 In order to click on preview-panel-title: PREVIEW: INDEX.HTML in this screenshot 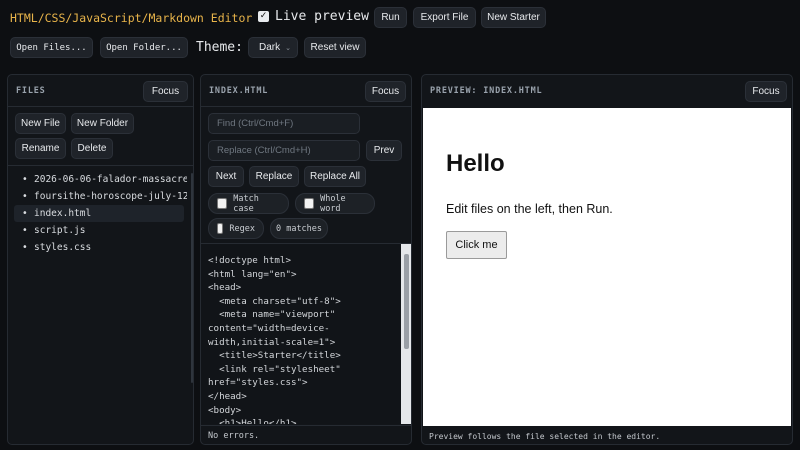, I will do `click(486, 91)`.